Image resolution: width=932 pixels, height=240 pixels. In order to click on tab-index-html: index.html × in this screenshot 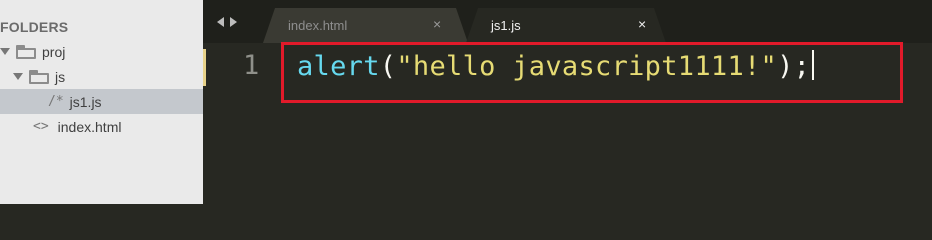, I will do `click(365, 25)`.